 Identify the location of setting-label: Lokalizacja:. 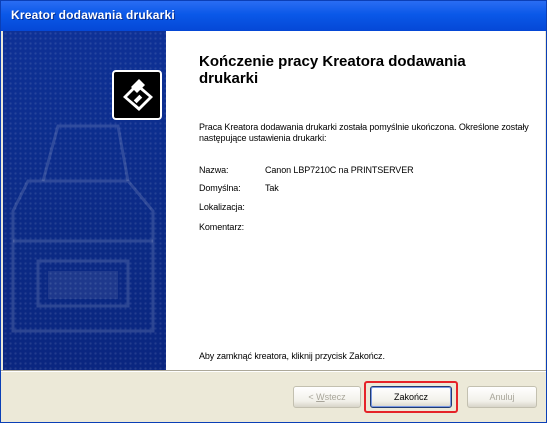
(222, 207).